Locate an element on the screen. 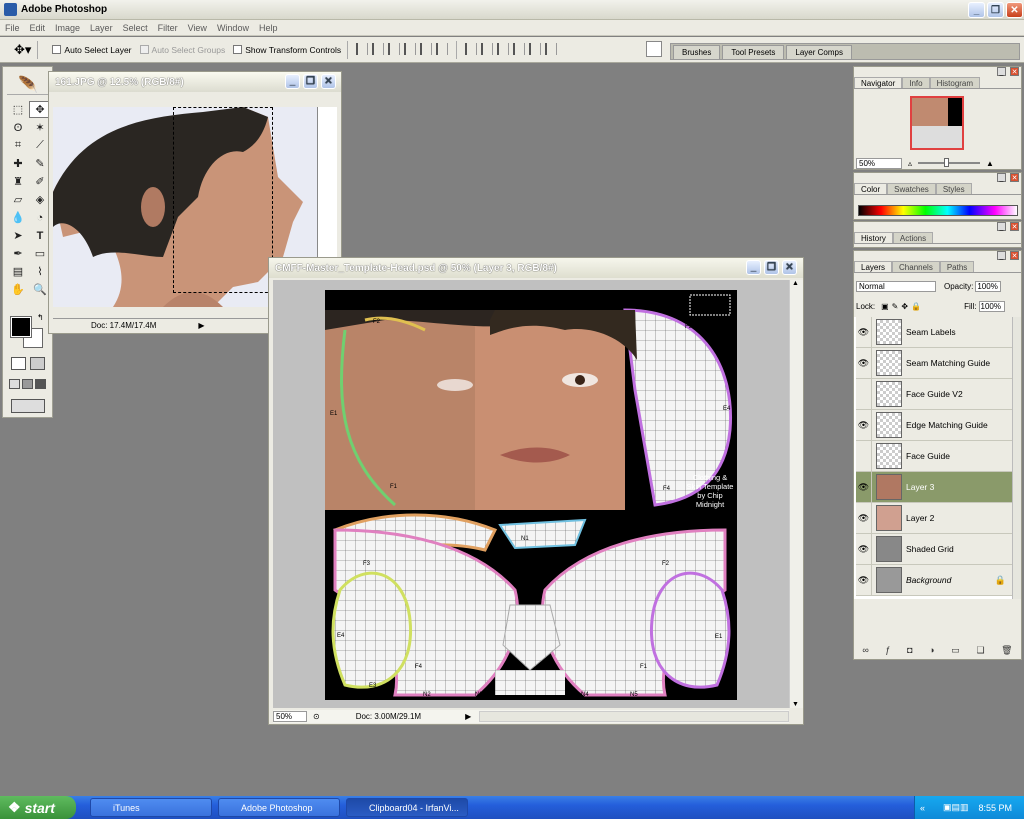 The width and height of the screenshot is (1024, 819). move-tool-preset-icon: ✥▾ is located at coordinates (22, 50).